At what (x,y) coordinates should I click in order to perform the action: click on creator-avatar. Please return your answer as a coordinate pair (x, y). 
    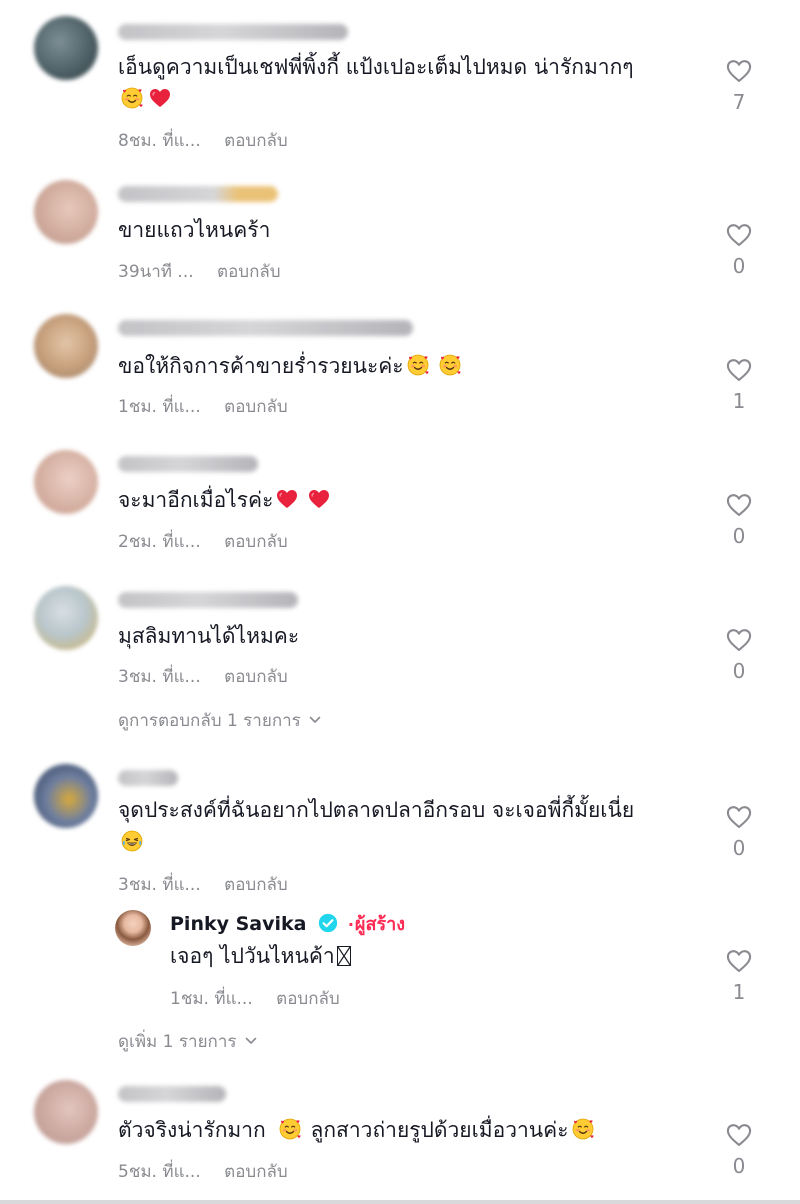
    Looking at the image, I should click on (133, 928).